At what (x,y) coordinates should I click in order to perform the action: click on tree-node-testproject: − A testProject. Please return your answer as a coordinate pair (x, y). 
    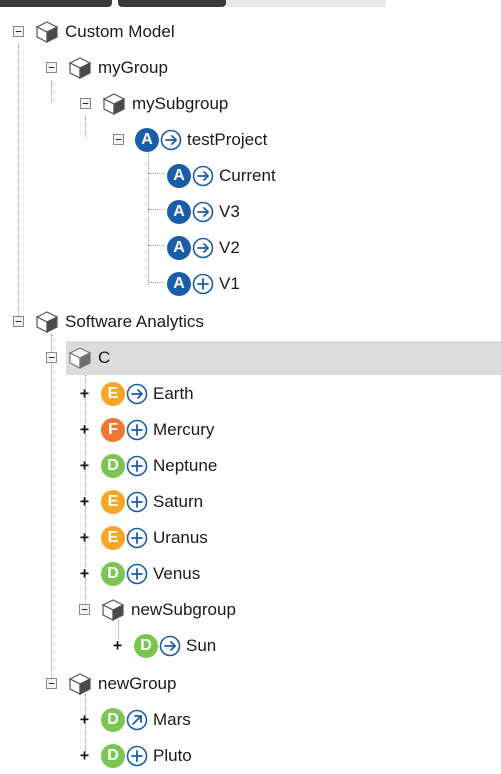
    Looking at the image, I should click on (250, 140).